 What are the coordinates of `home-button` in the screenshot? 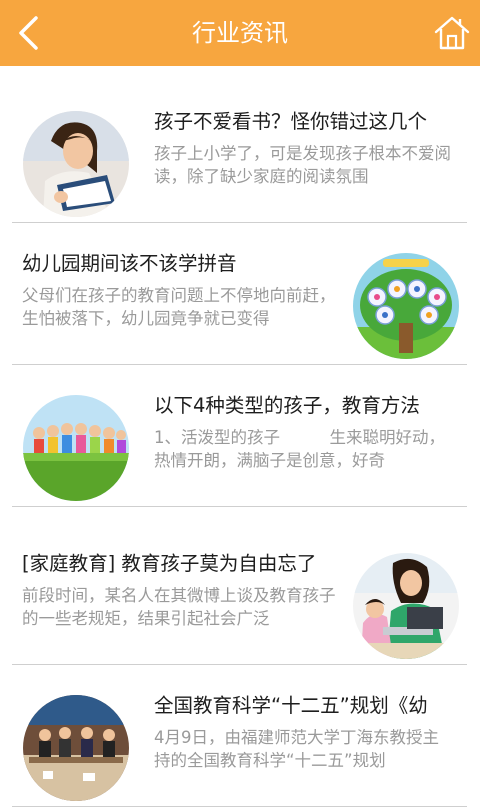 It's located at (452, 33).